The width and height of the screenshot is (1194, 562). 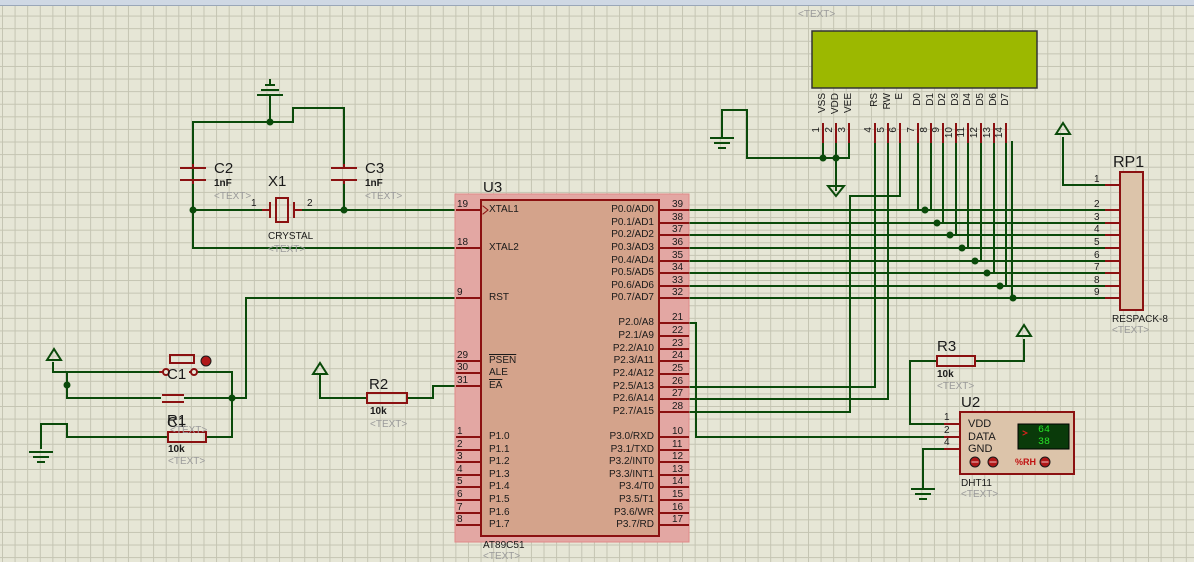 What do you see at coordinates (829, 130) in the screenshot?
I see `lcd-pin-number: 2` at bounding box center [829, 130].